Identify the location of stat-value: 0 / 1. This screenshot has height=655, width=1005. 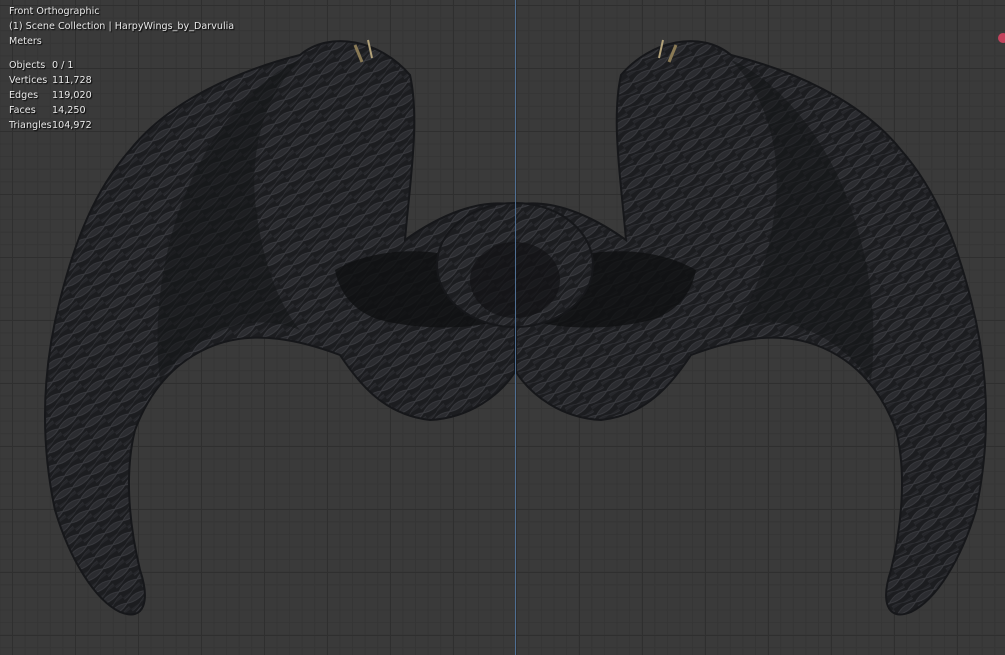
(63, 65).